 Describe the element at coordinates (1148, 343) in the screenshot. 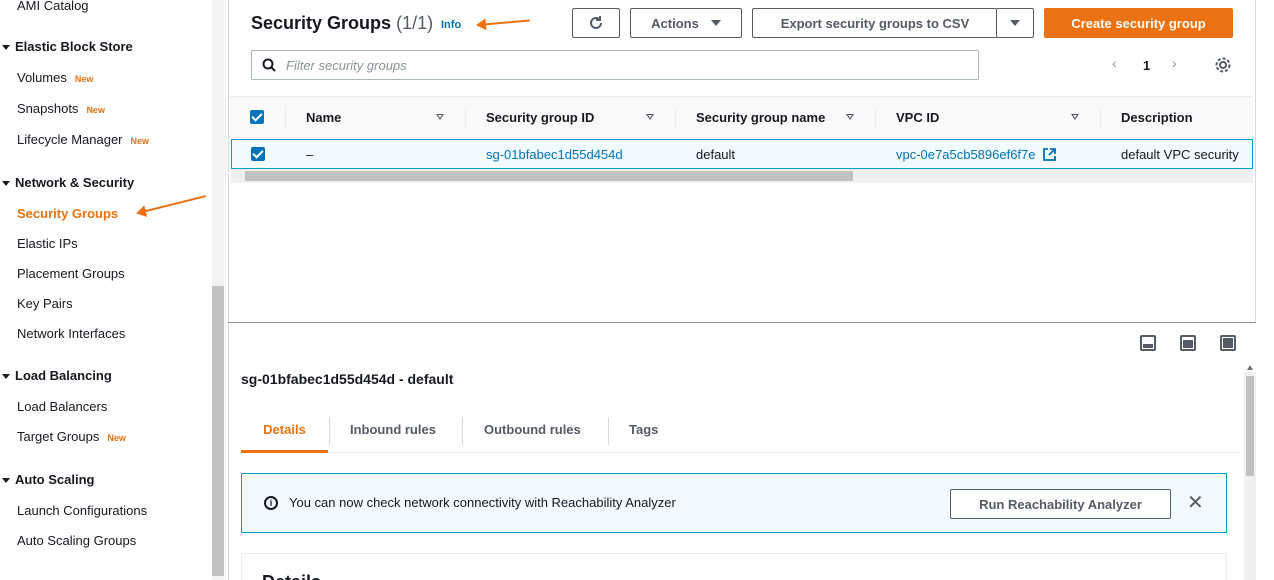

I see `panel-bottom-icon` at that location.